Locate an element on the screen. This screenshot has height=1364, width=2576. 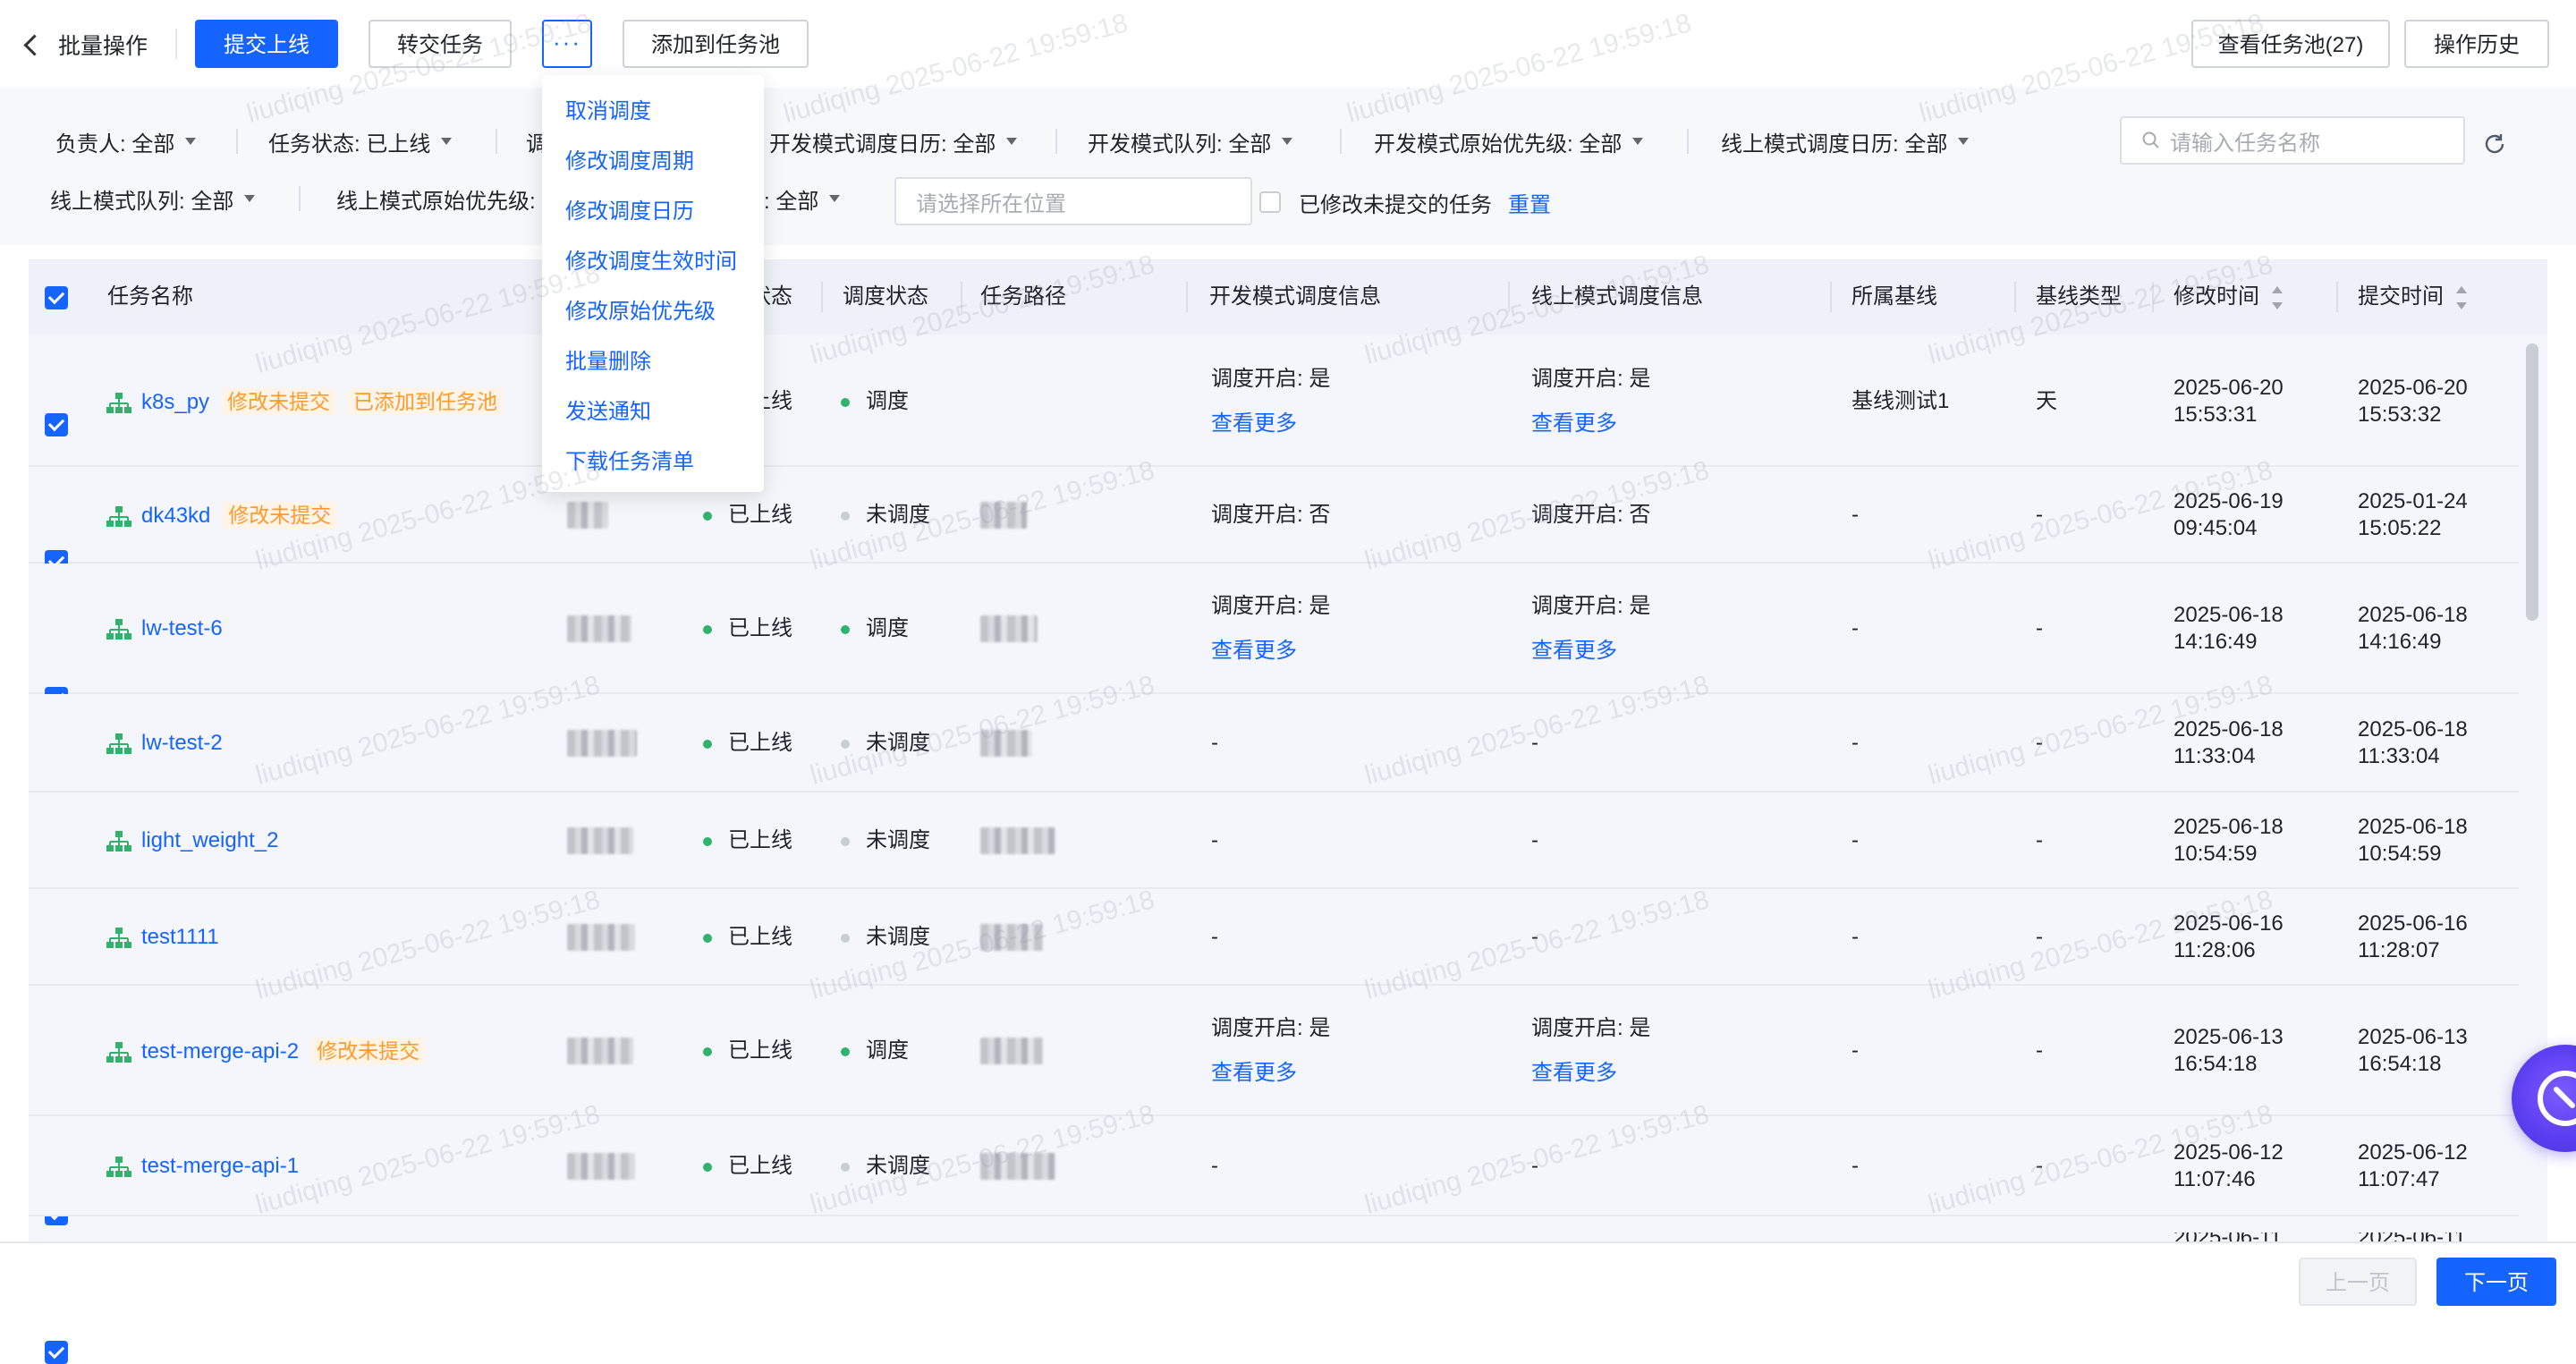
sched-status-text: 调度 is located at coordinates (887, 628).